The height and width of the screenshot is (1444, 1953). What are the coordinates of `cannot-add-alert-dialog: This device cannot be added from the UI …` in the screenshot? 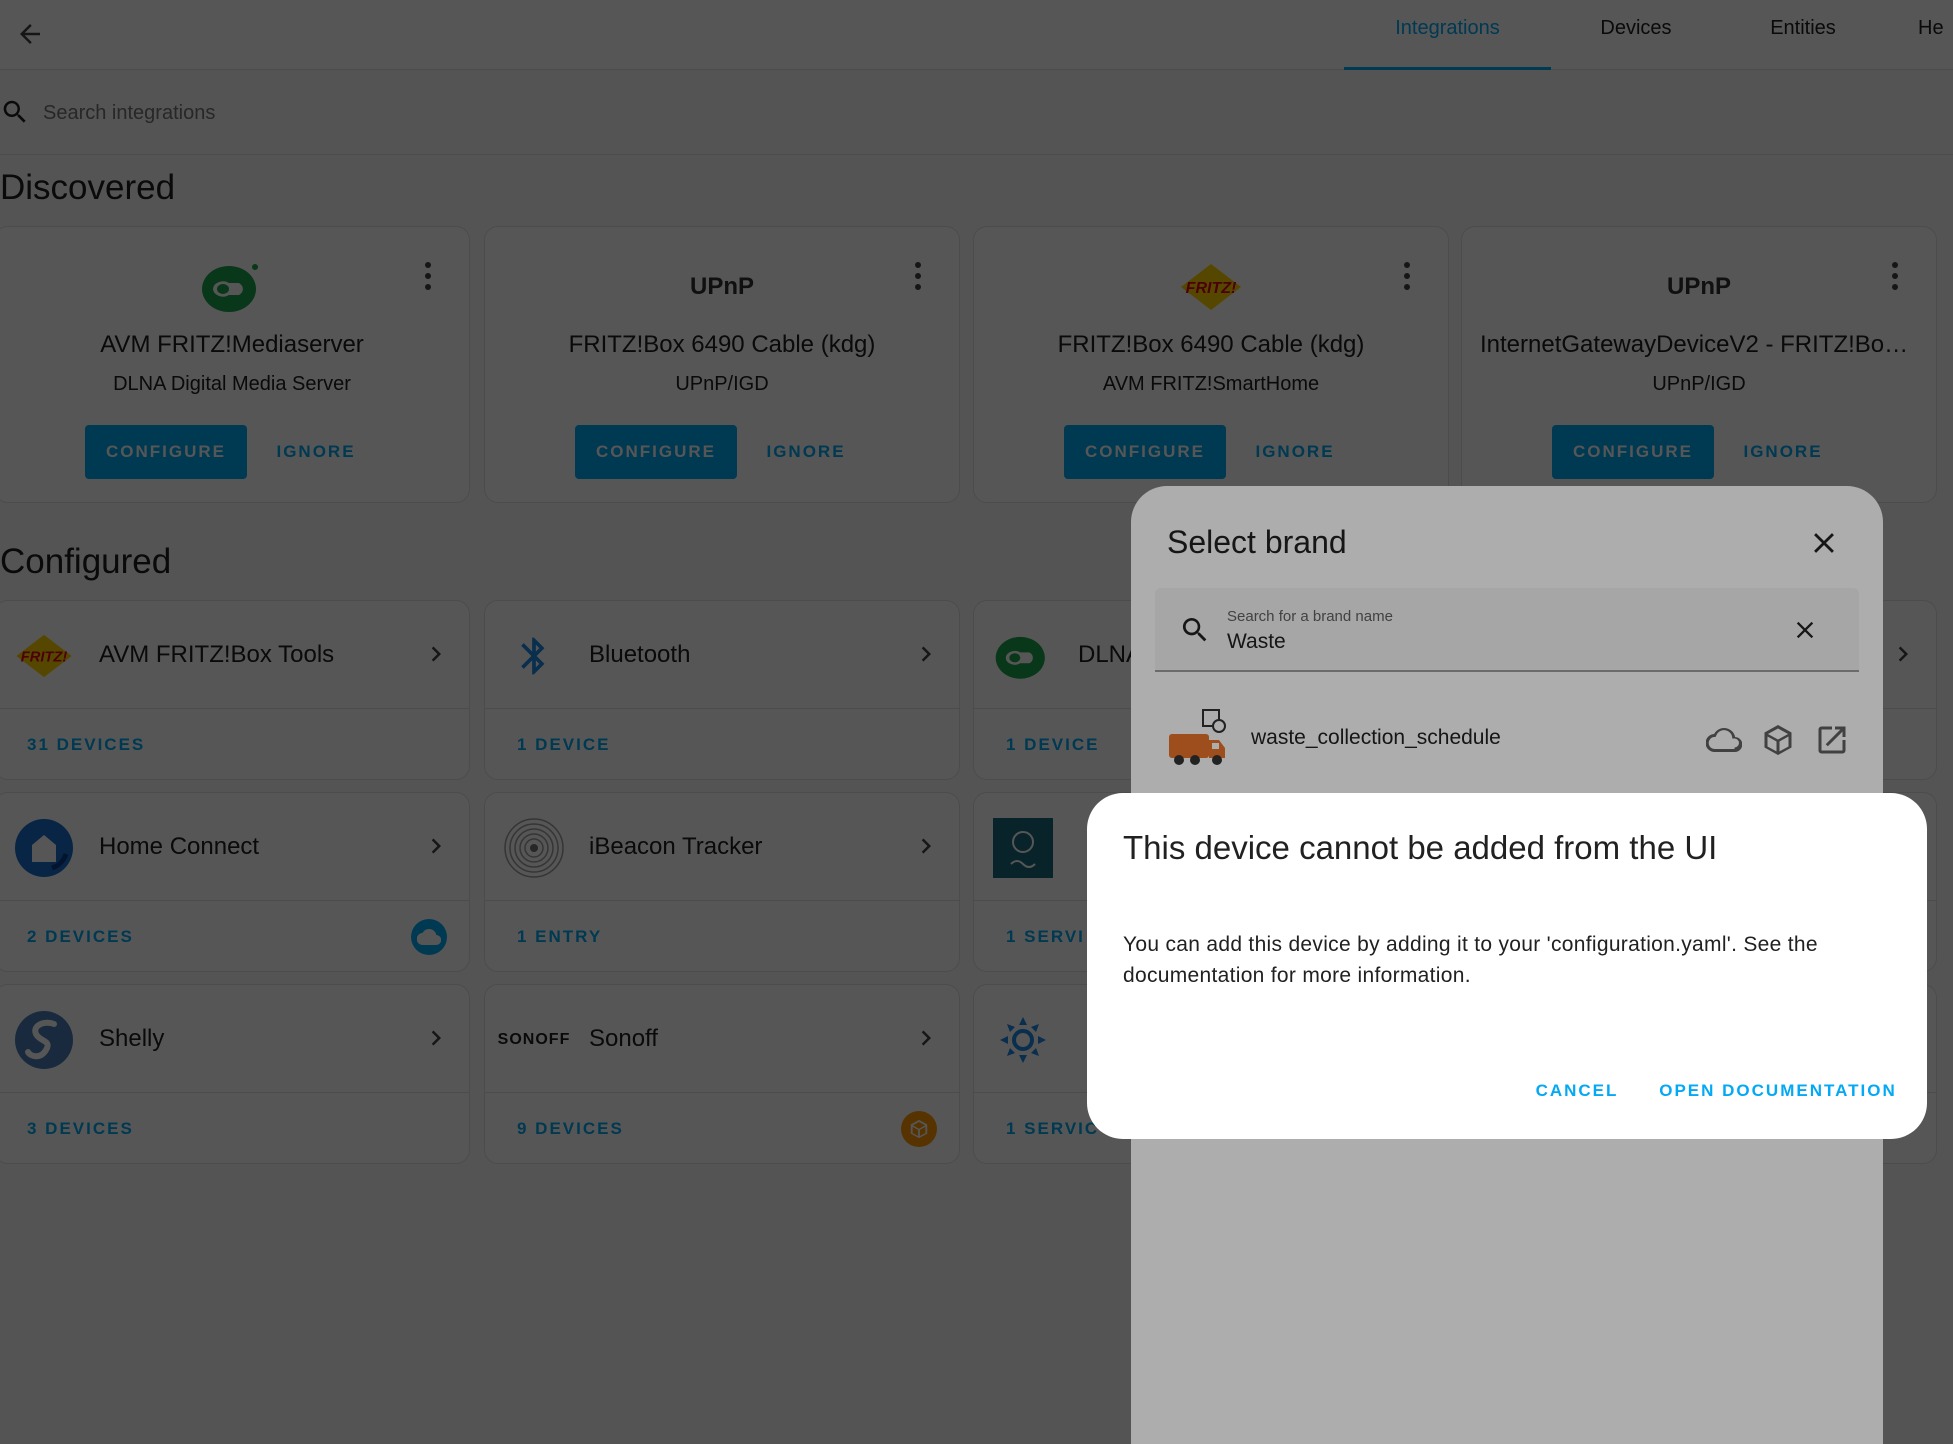 It's located at (1507, 966).